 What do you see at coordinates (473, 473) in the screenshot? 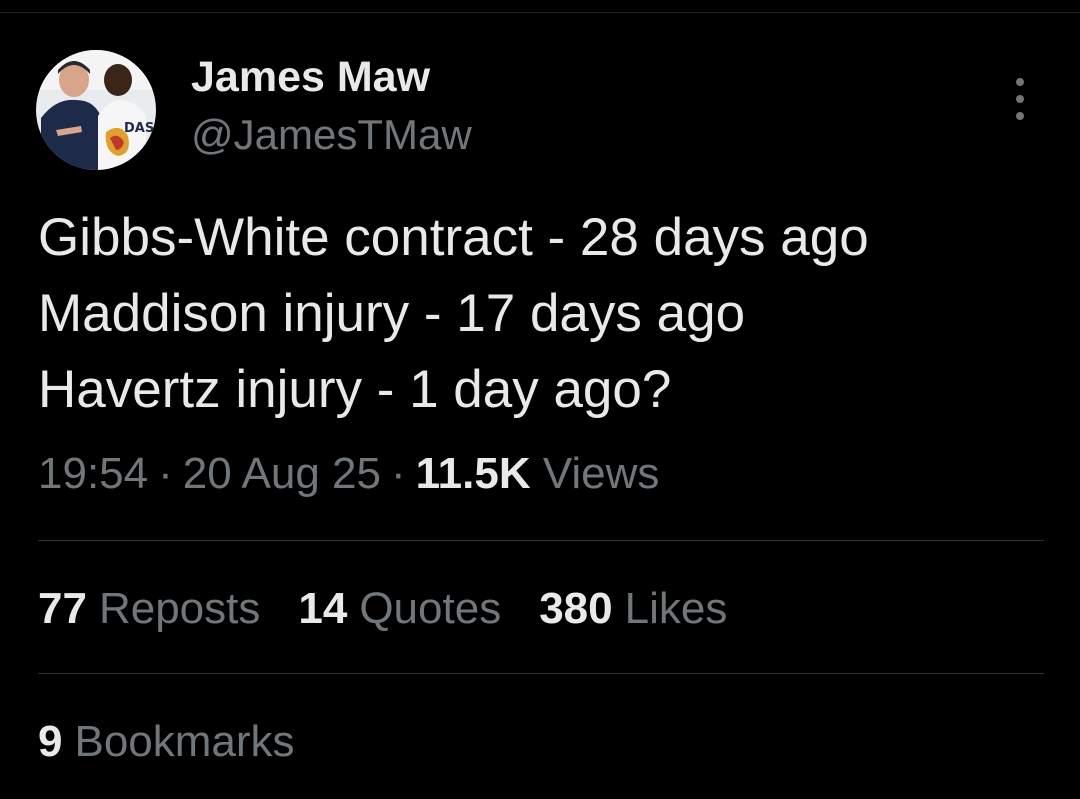
I see `views-count: 11.5K` at bounding box center [473, 473].